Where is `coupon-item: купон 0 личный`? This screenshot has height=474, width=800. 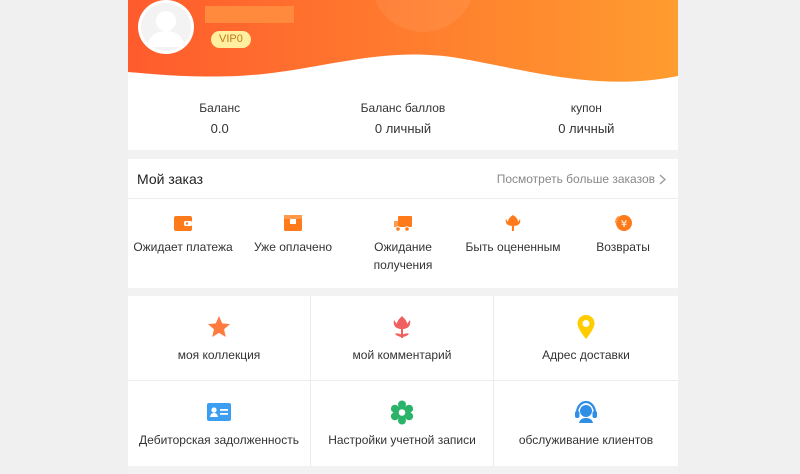 coupon-item: купон 0 личный is located at coordinates (586, 117).